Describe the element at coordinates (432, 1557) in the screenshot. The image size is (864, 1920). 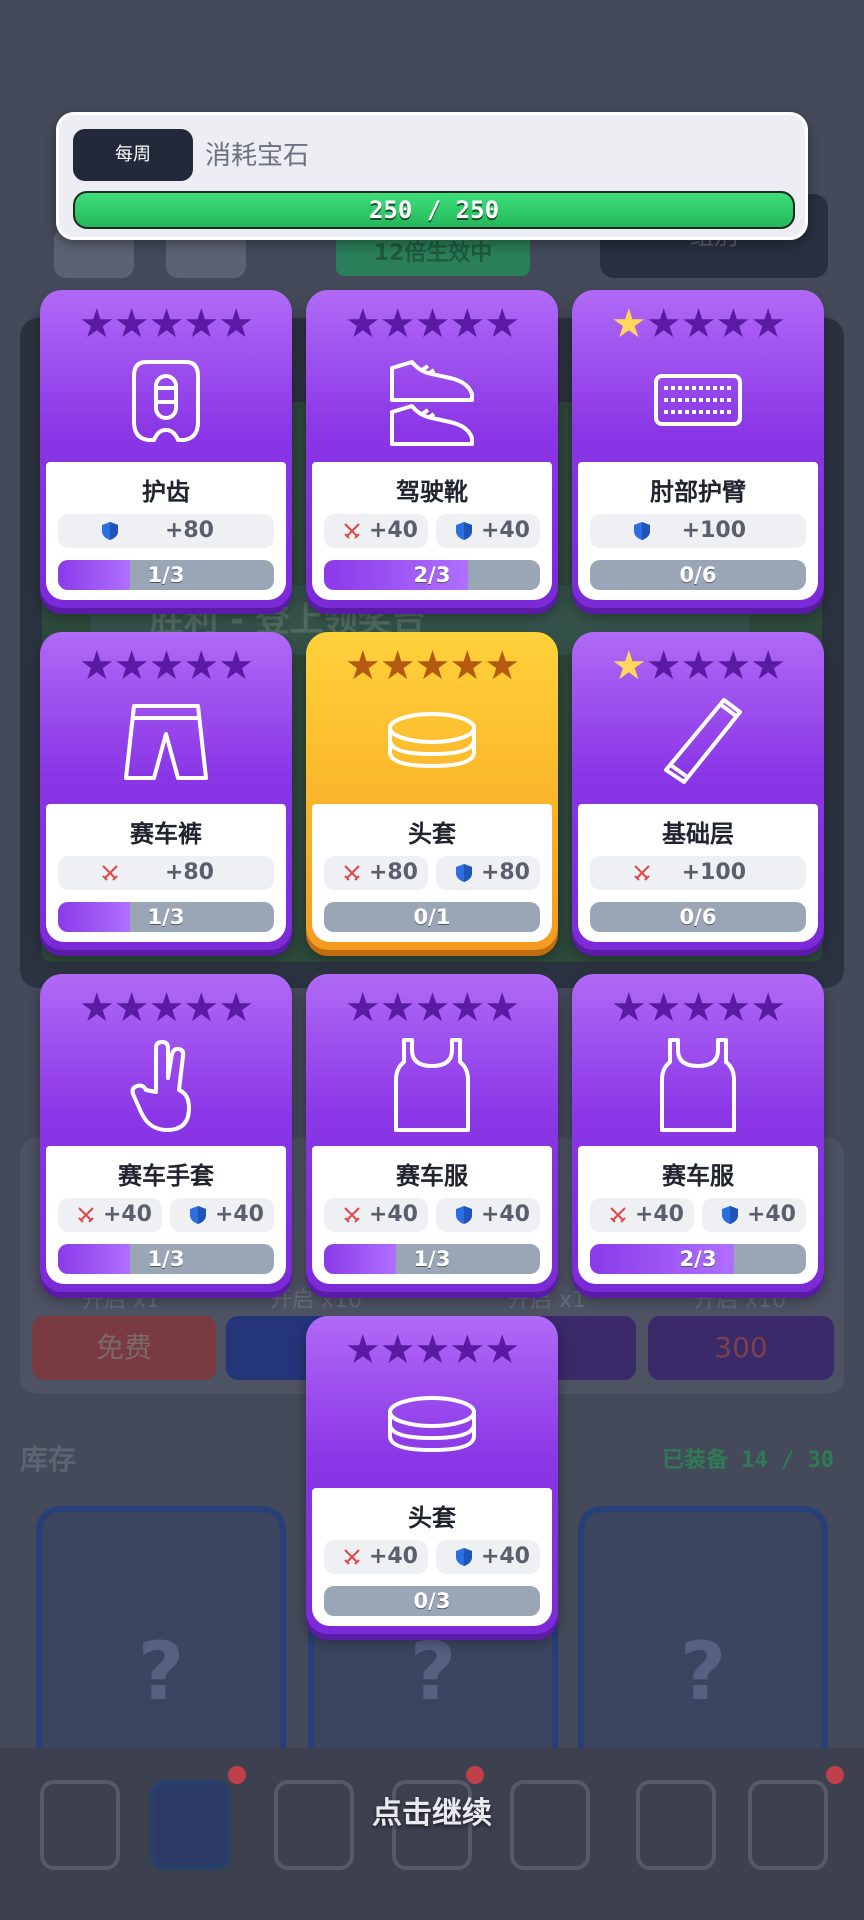
I see `card-info: 头套 +40 +40 0/3` at that location.